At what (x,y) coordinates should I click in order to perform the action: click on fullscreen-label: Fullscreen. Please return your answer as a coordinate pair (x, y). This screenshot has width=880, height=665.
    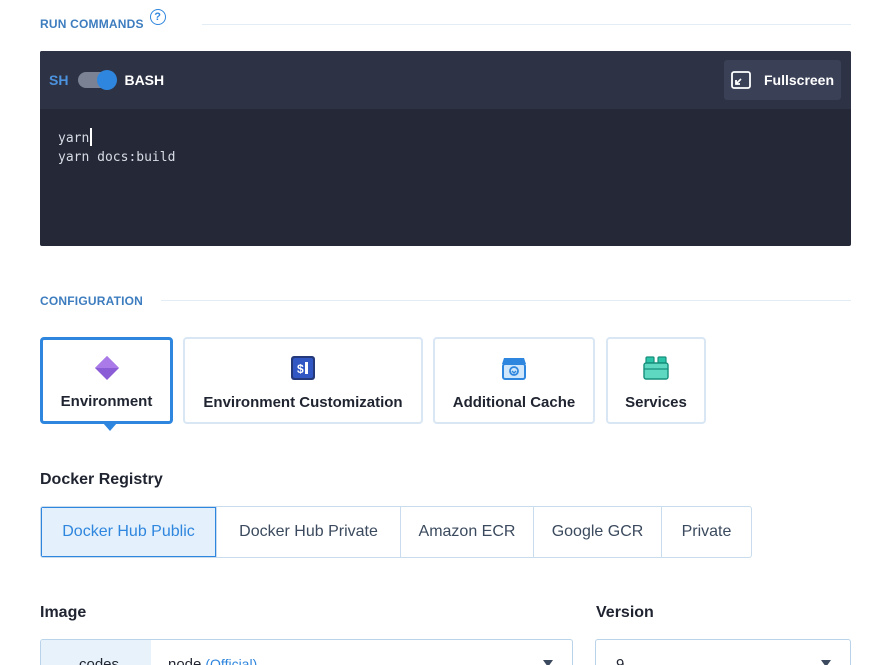
    Looking at the image, I should click on (799, 80).